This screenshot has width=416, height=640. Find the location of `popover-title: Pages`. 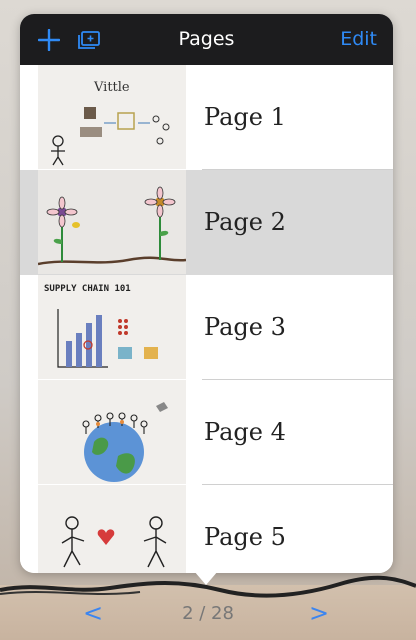

popover-title: Pages is located at coordinates (206, 39).